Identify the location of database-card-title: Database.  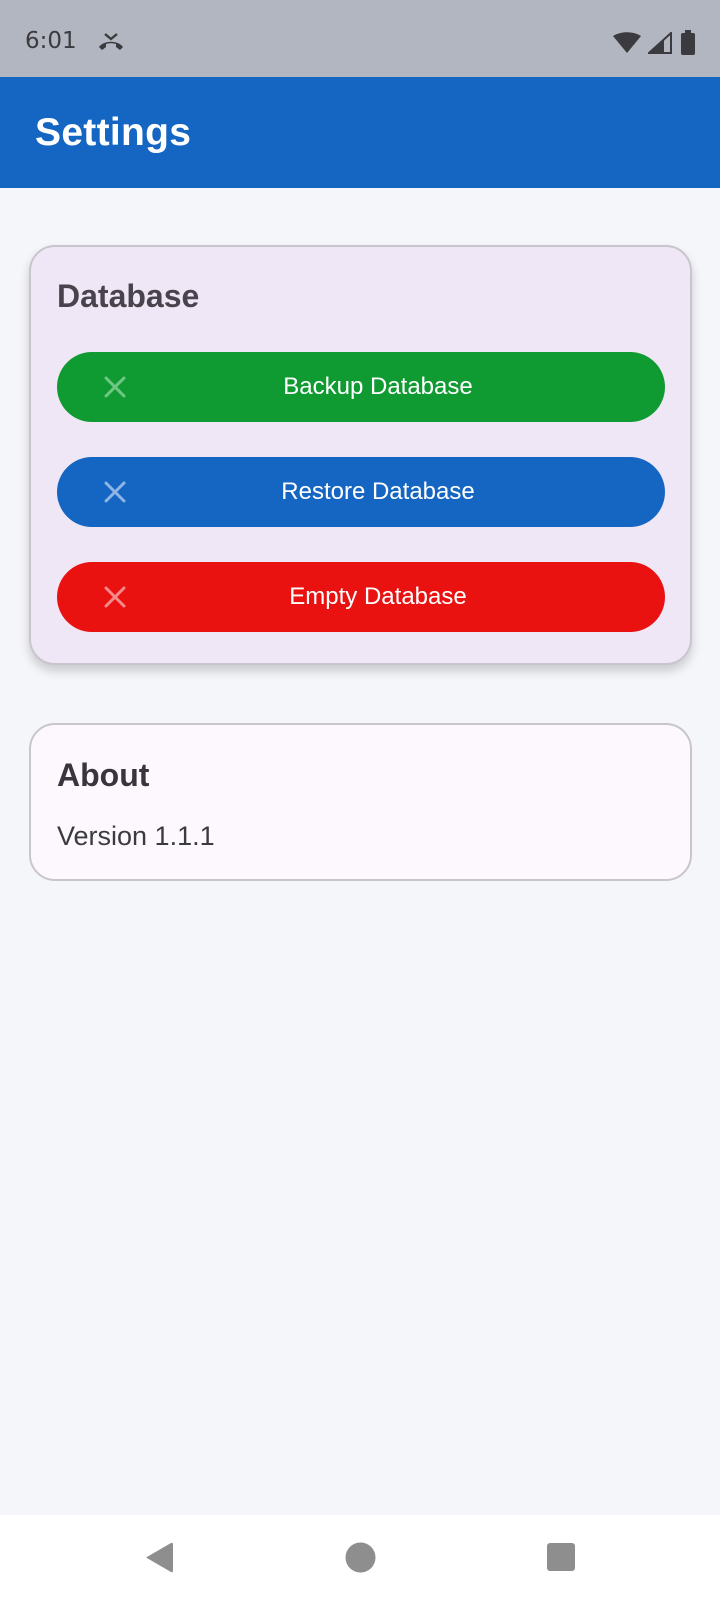
(128, 296).